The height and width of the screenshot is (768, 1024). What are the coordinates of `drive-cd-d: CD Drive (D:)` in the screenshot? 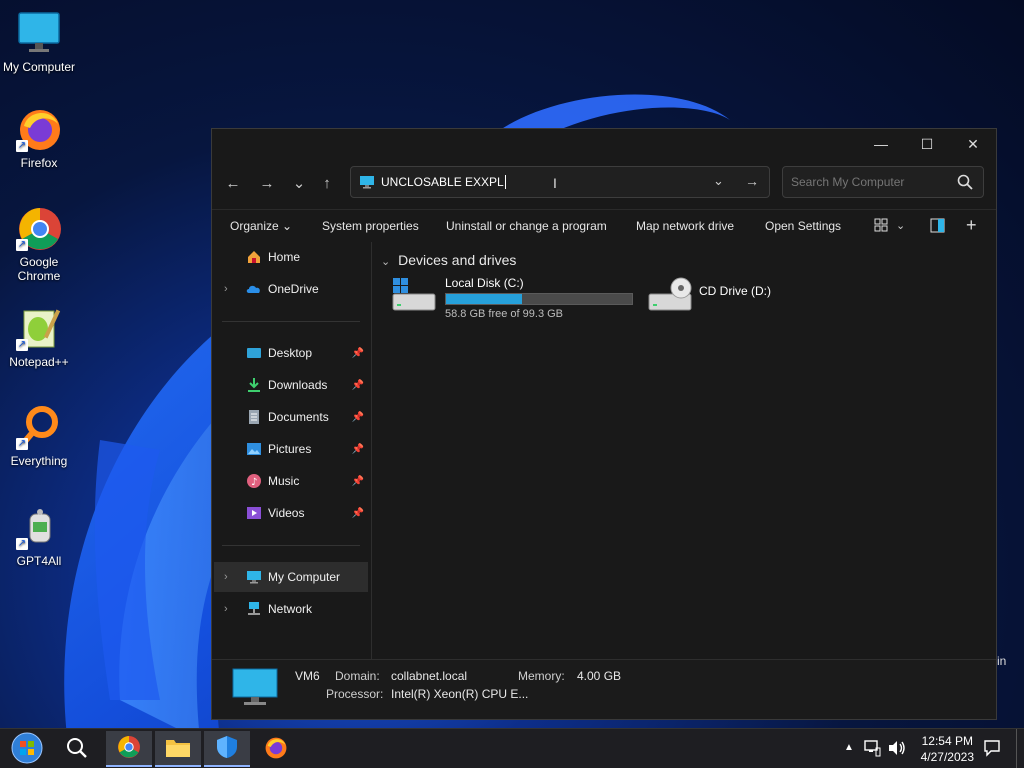 It's located at (709, 296).